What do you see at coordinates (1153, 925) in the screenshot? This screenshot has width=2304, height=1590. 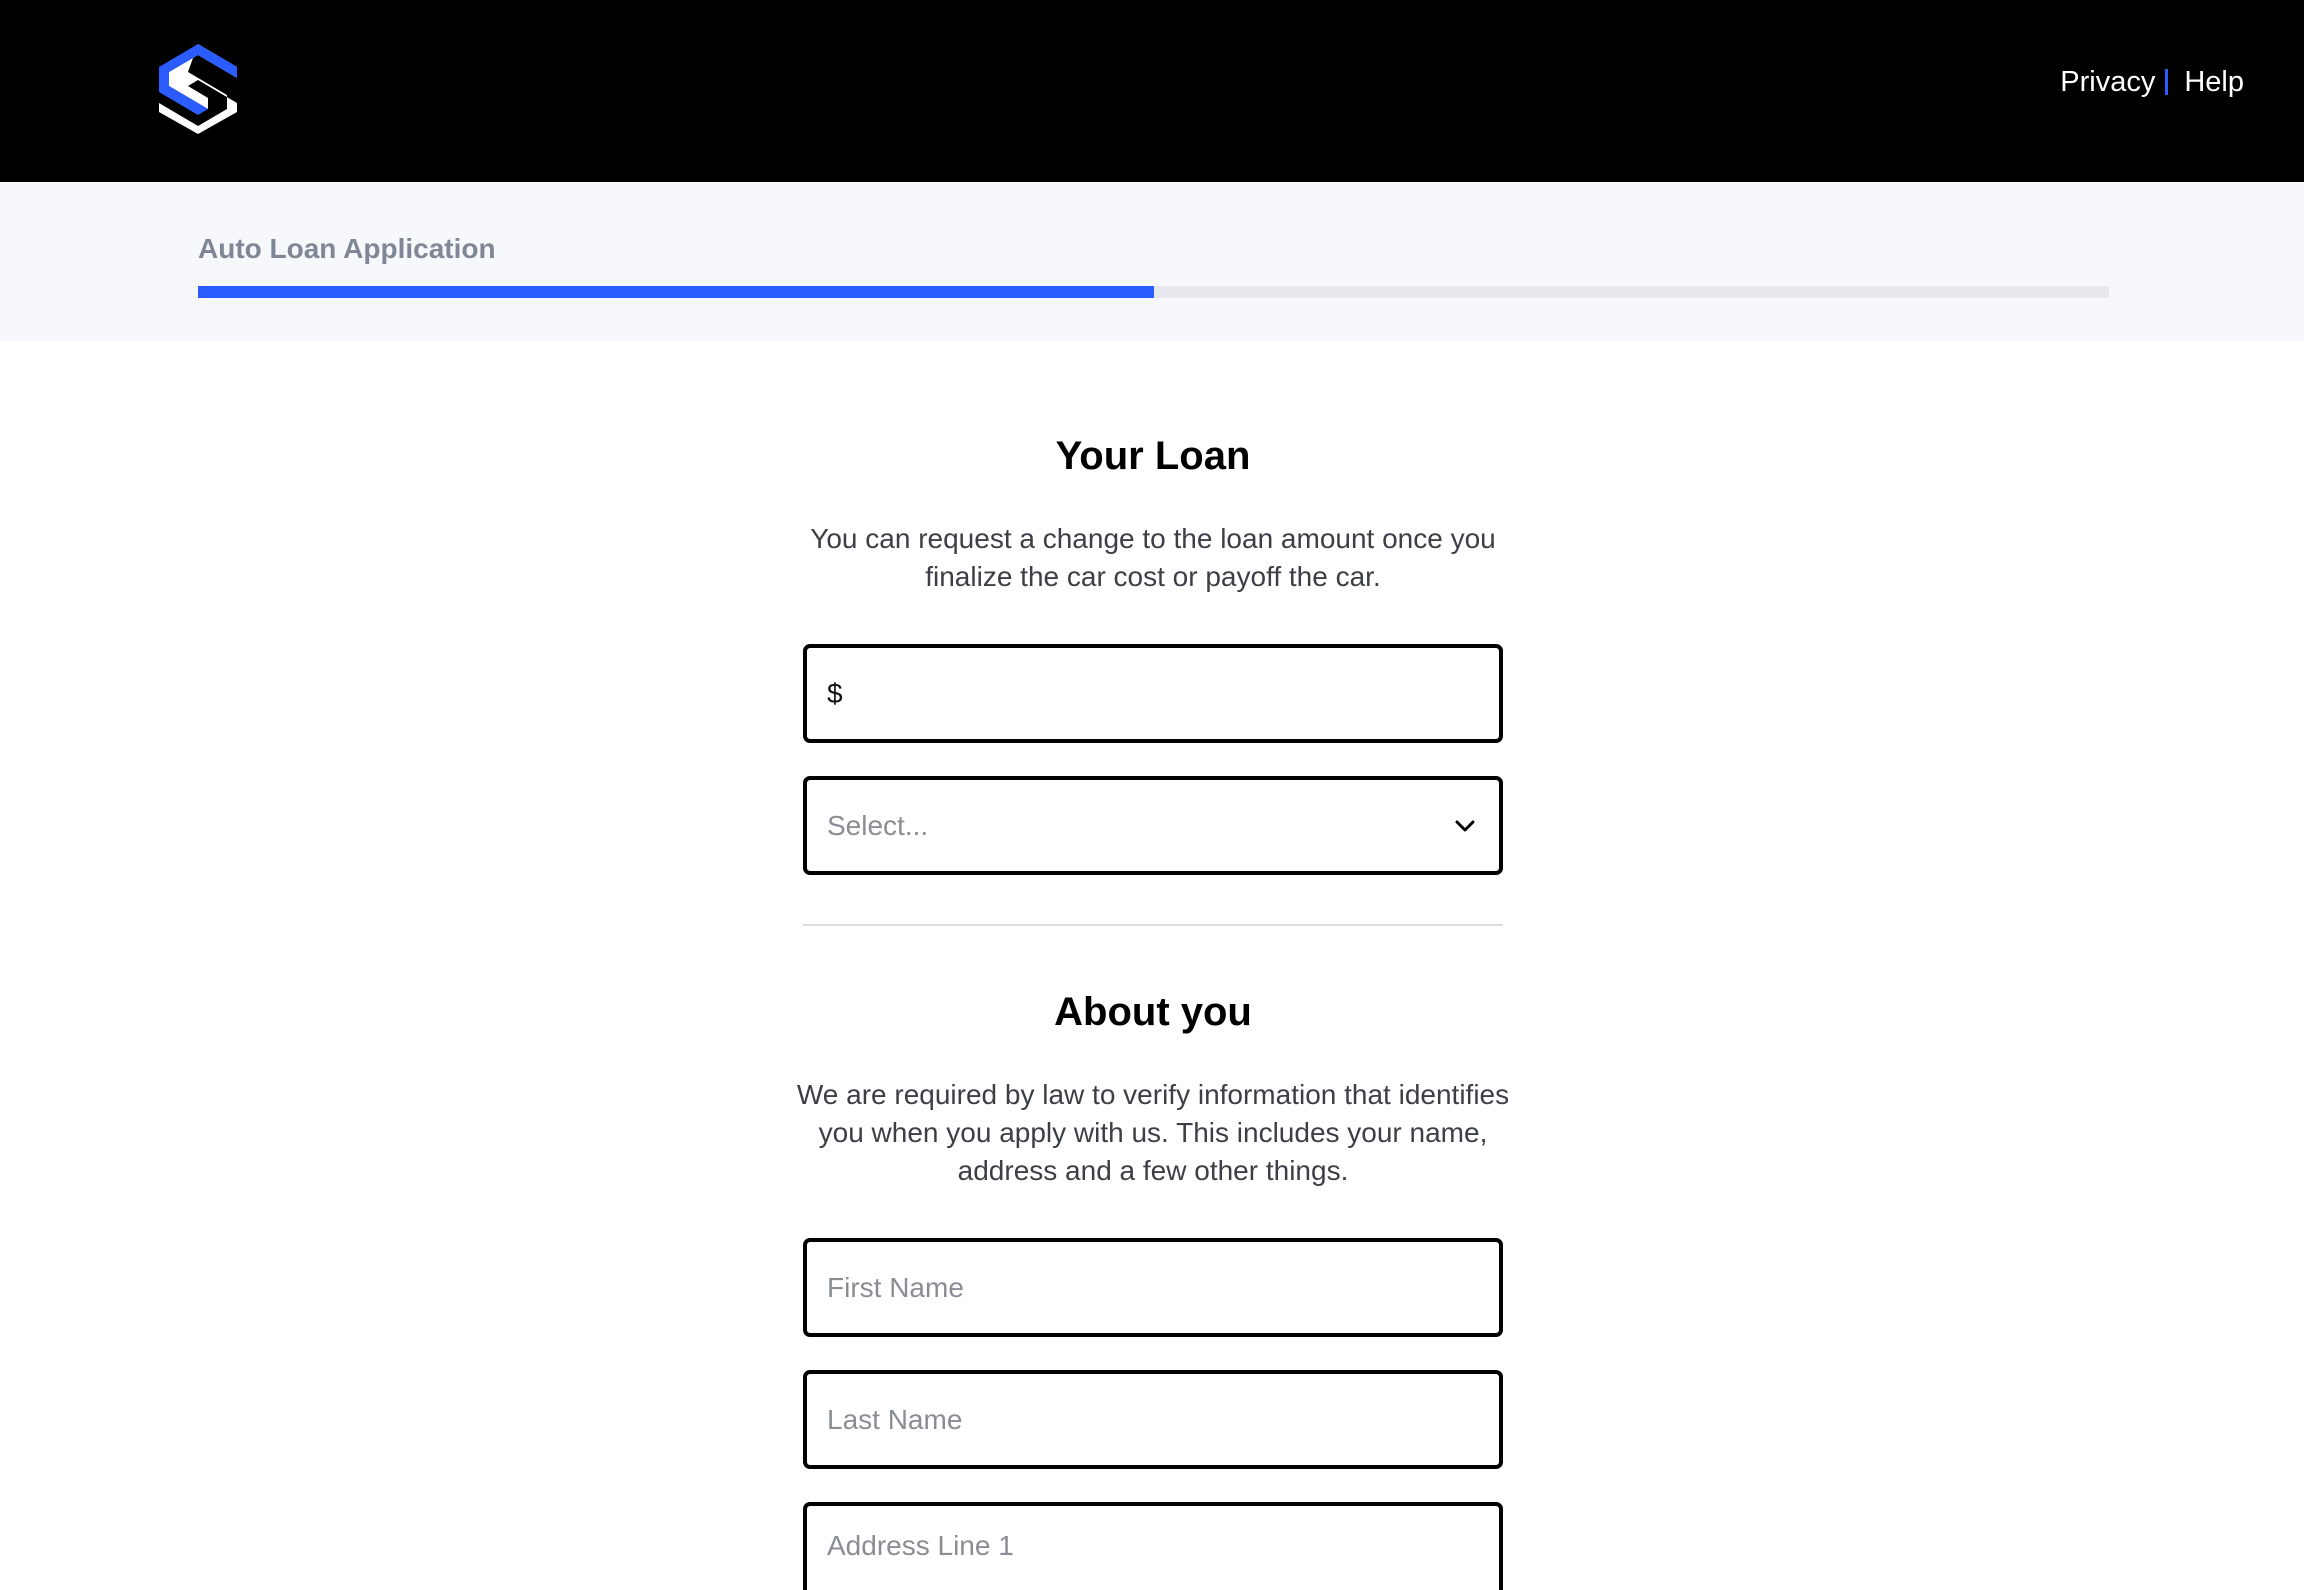 I see `section-divider` at bounding box center [1153, 925].